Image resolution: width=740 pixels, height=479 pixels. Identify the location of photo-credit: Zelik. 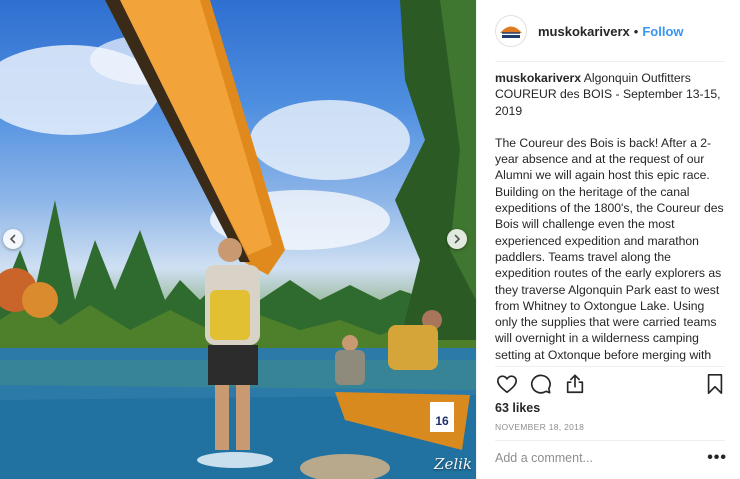
(453, 464).